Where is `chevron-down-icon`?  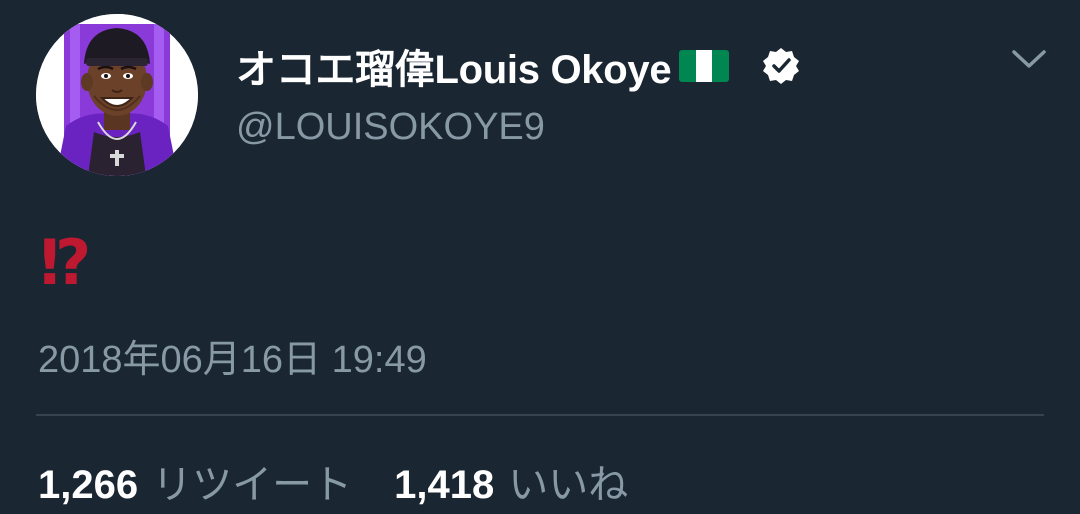
chevron-down-icon is located at coordinates (1029, 59).